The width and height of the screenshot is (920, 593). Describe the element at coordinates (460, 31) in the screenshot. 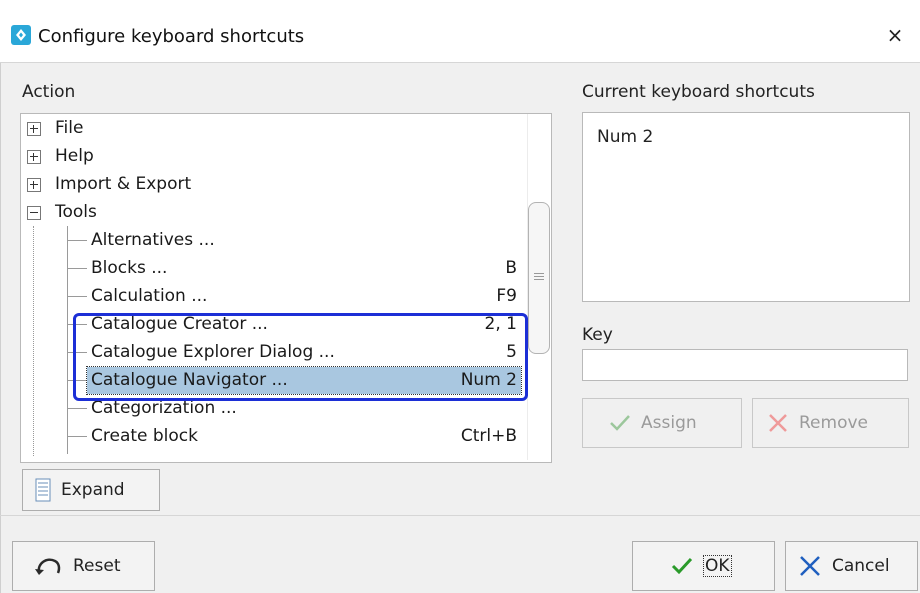

I see `title-bar: Configure keyboard shortcuts ×` at that location.